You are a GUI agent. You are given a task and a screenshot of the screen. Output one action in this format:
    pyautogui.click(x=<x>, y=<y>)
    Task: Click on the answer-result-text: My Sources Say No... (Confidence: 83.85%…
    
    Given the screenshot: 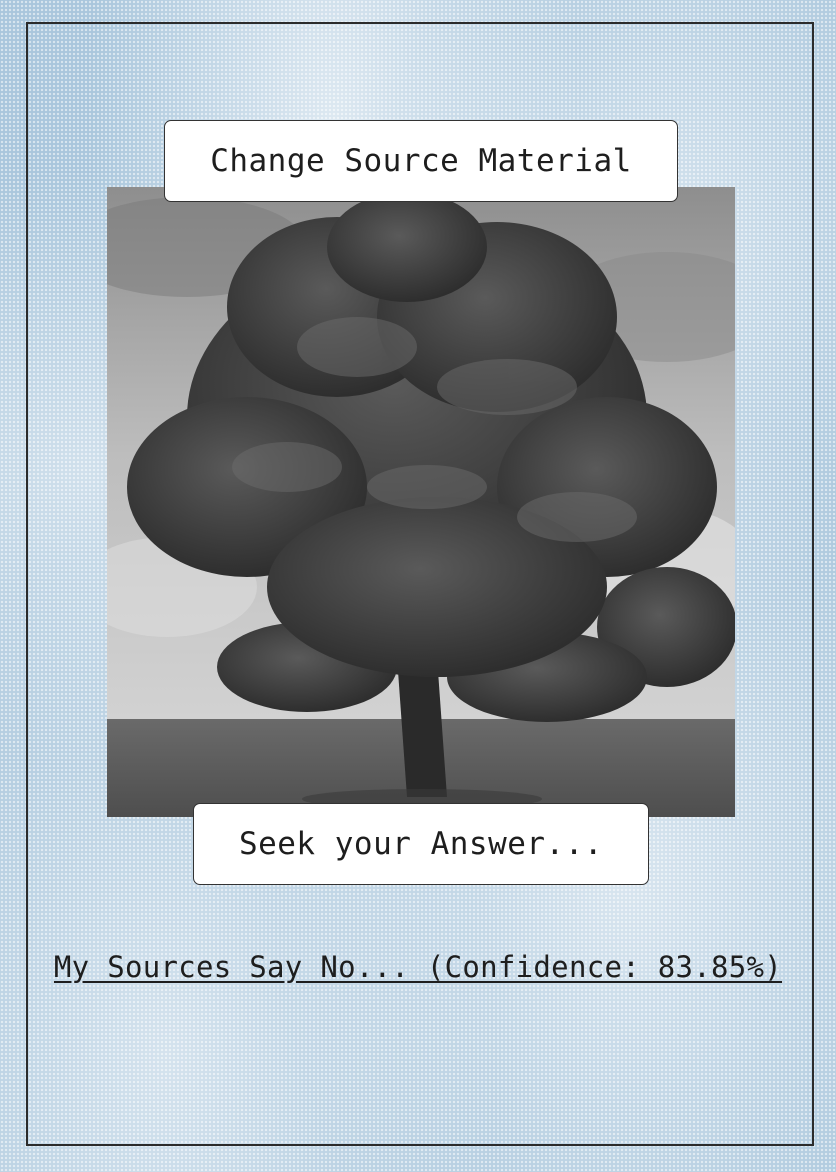 What is the action you would take?
    pyautogui.click(x=418, y=967)
    